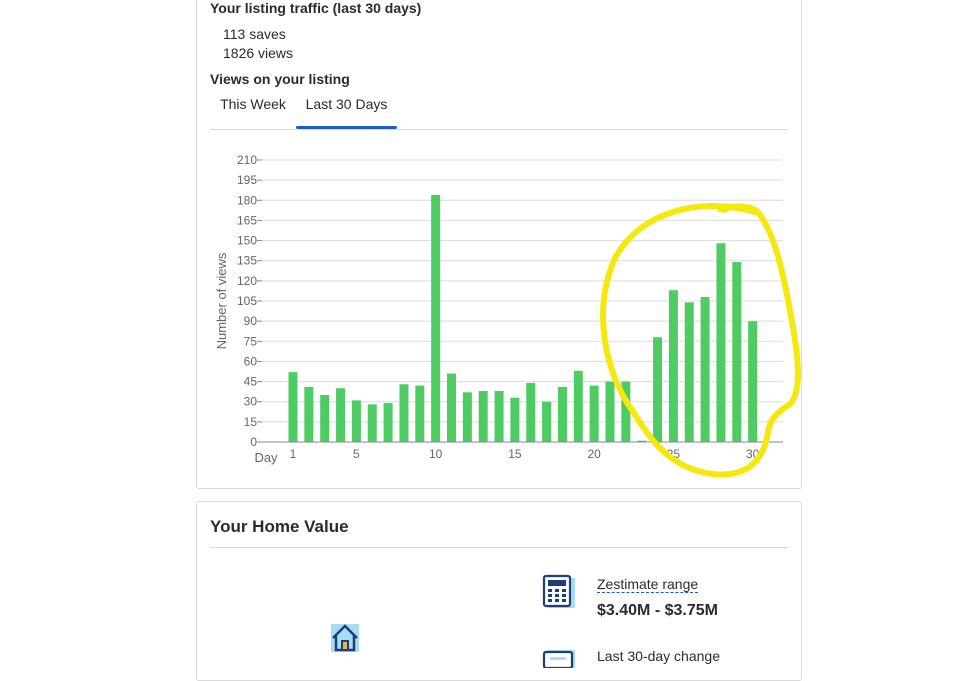  Describe the element at coordinates (515, 454) in the screenshot. I see `x-tick-label: 15` at that location.